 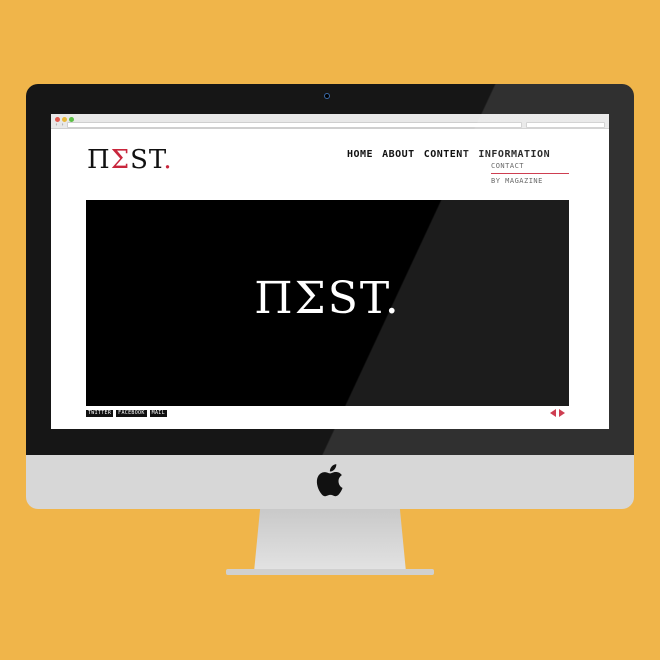 What do you see at coordinates (530, 181) in the screenshot?
I see `submenu-by-magazine: BY MAGAZINE` at bounding box center [530, 181].